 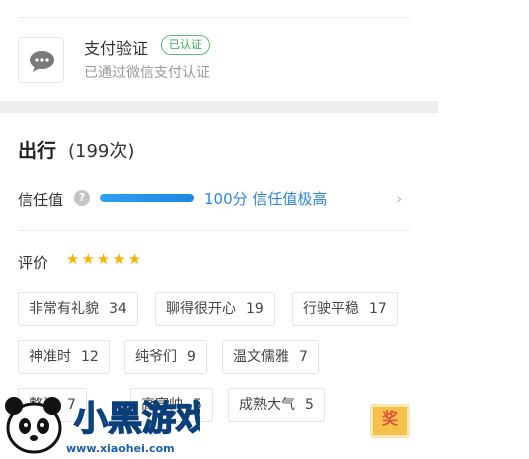 What do you see at coordinates (390, 421) in the screenshot?
I see `reward-icon: 奖` at bounding box center [390, 421].